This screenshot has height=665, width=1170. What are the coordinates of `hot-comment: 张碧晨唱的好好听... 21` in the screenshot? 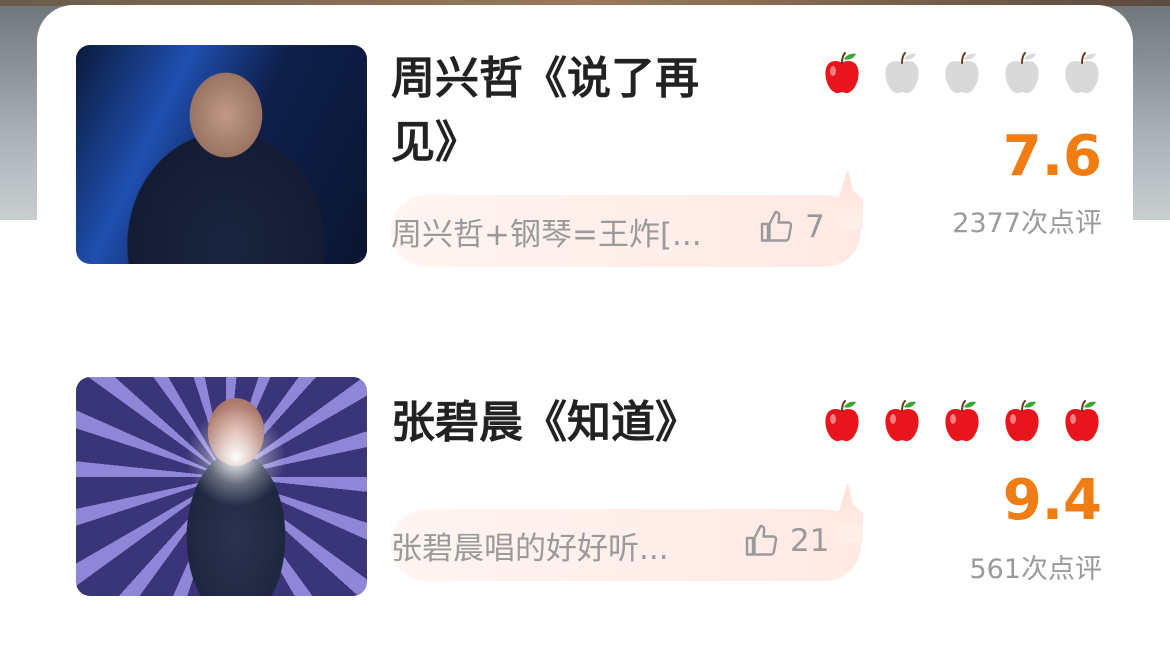 It's located at (627, 532).